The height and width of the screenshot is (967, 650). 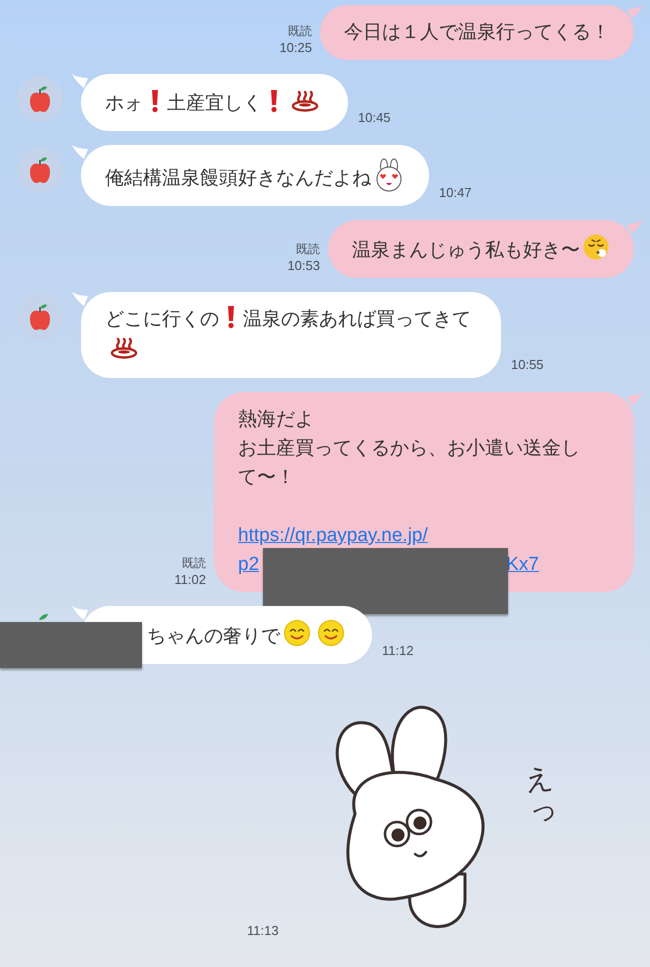 What do you see at coordinates (540, 795) in the screenshot?
I see `sticker-text: えっ` at bounding box center [540, 795].